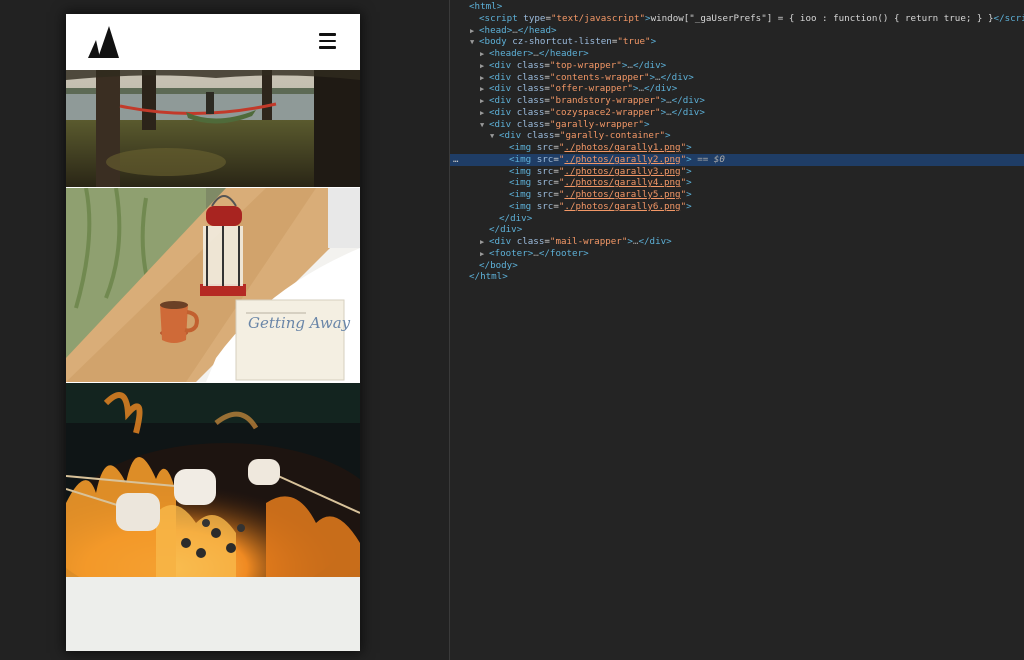 The image size is (1024, 660). I want to click on dom-node-cozyspace2-wrapper: ▶ <div class="cozyspace2-wrapper">…</div>, so click(737, 113).